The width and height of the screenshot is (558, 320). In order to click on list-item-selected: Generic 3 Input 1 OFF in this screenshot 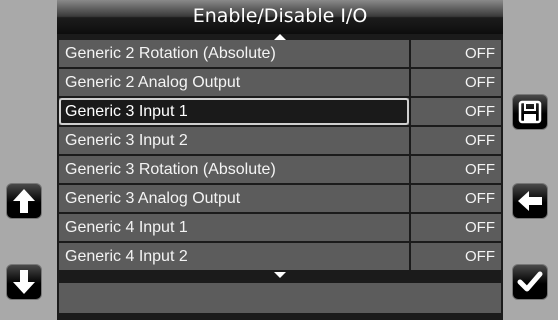, I will do `click(280, 111)`.